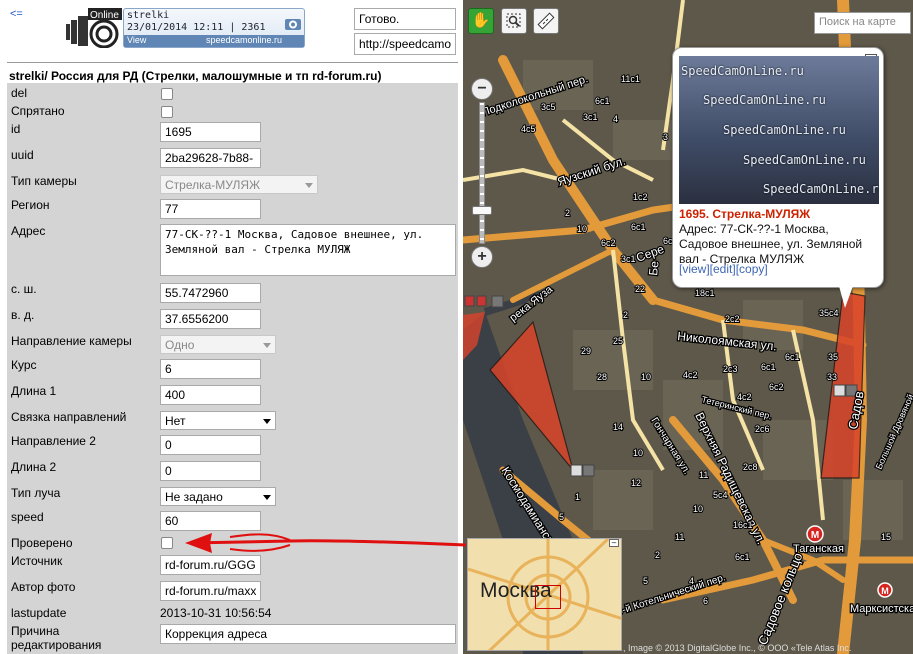  Describe the element at coordinates (405, 44) in the screenshot. I see `url-field: http://speedcamo` at that location.